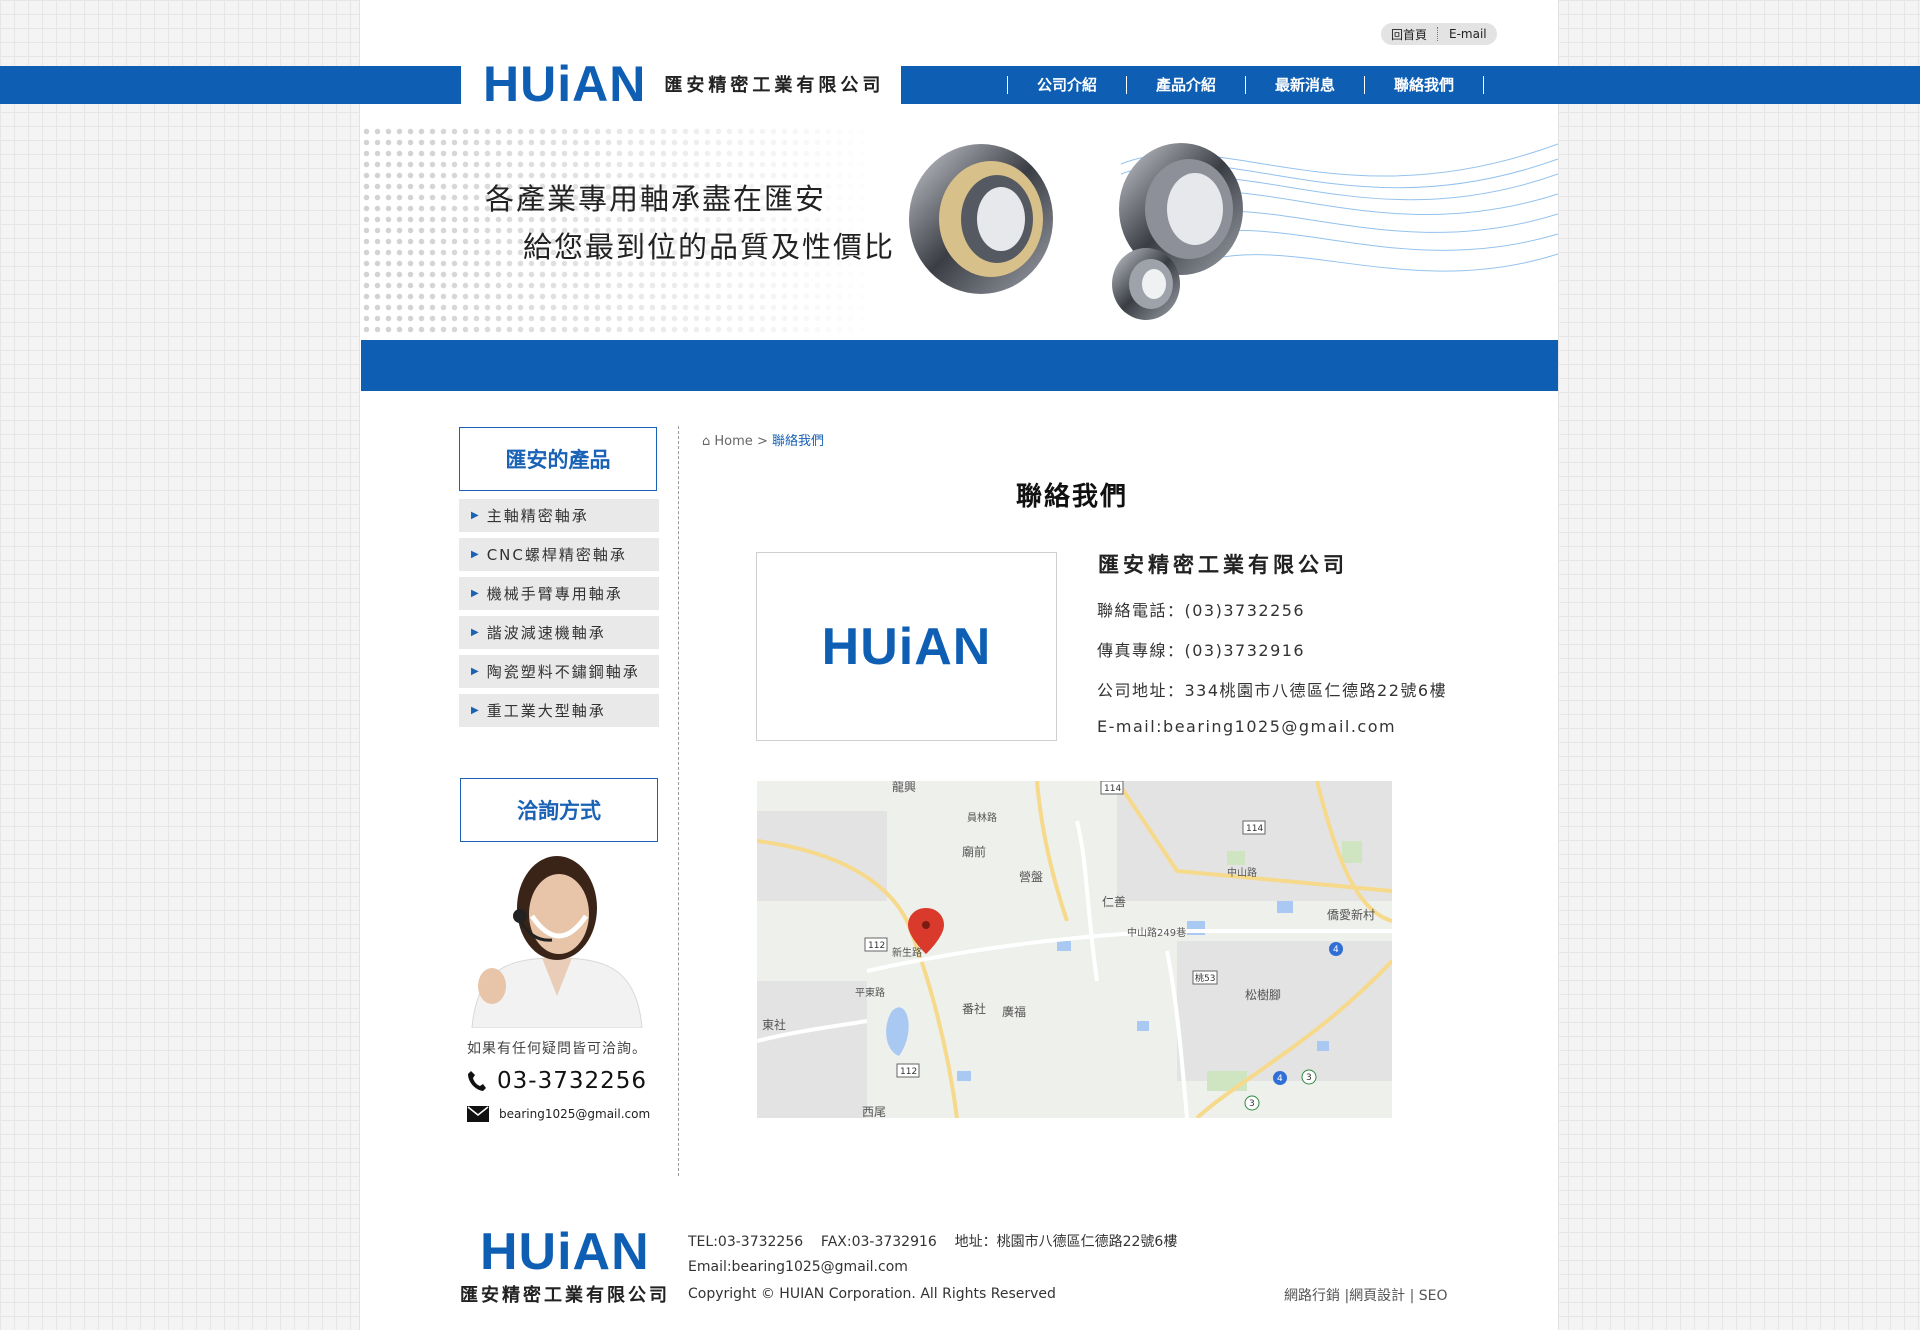  I want to click on footer-links: 網路行銷 |網頁設計 | SEO, so click(1366, 1295).